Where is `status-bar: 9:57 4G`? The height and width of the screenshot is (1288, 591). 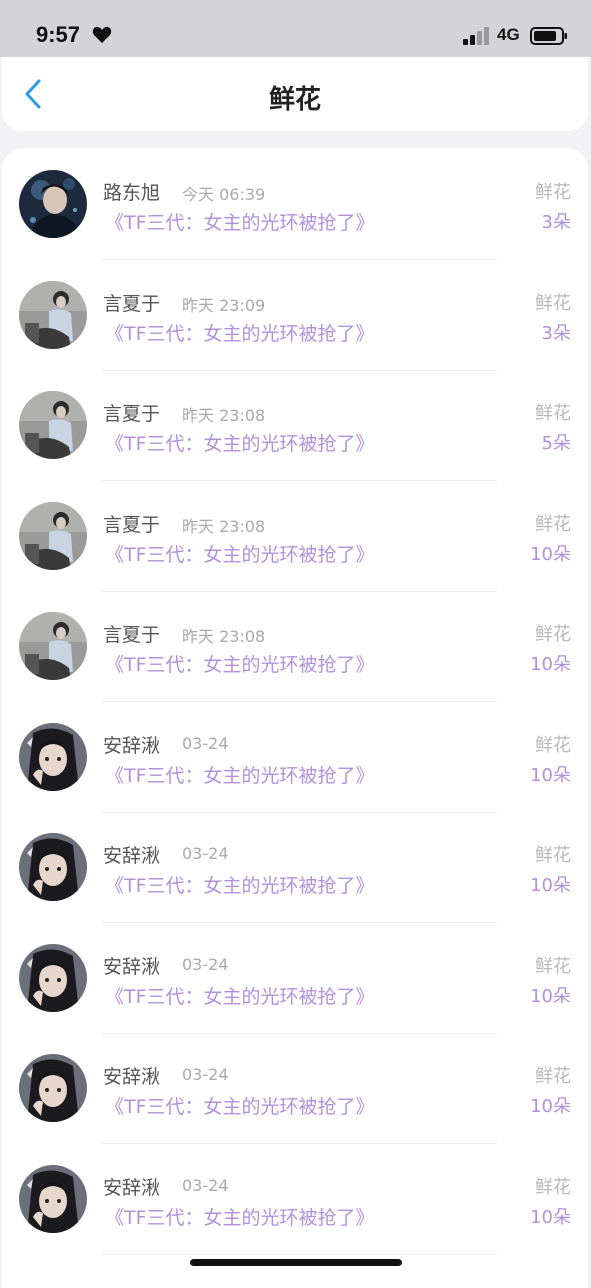 status-bar: 9:57 4G is located at coordinates (295, 28).